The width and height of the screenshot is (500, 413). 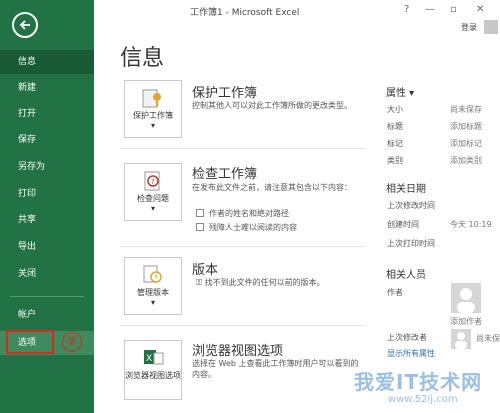 I want to click on protect-workbook-label: 保护工作簿, so click(x=153, y=115).